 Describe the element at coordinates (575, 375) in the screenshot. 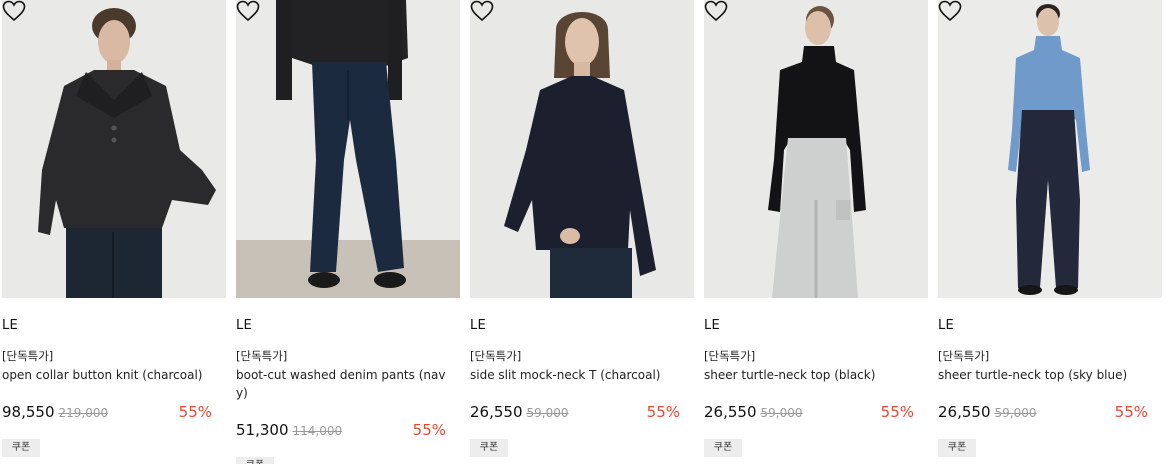

I see `product-name: side slit mock-neck T (charcoal)` at that location.